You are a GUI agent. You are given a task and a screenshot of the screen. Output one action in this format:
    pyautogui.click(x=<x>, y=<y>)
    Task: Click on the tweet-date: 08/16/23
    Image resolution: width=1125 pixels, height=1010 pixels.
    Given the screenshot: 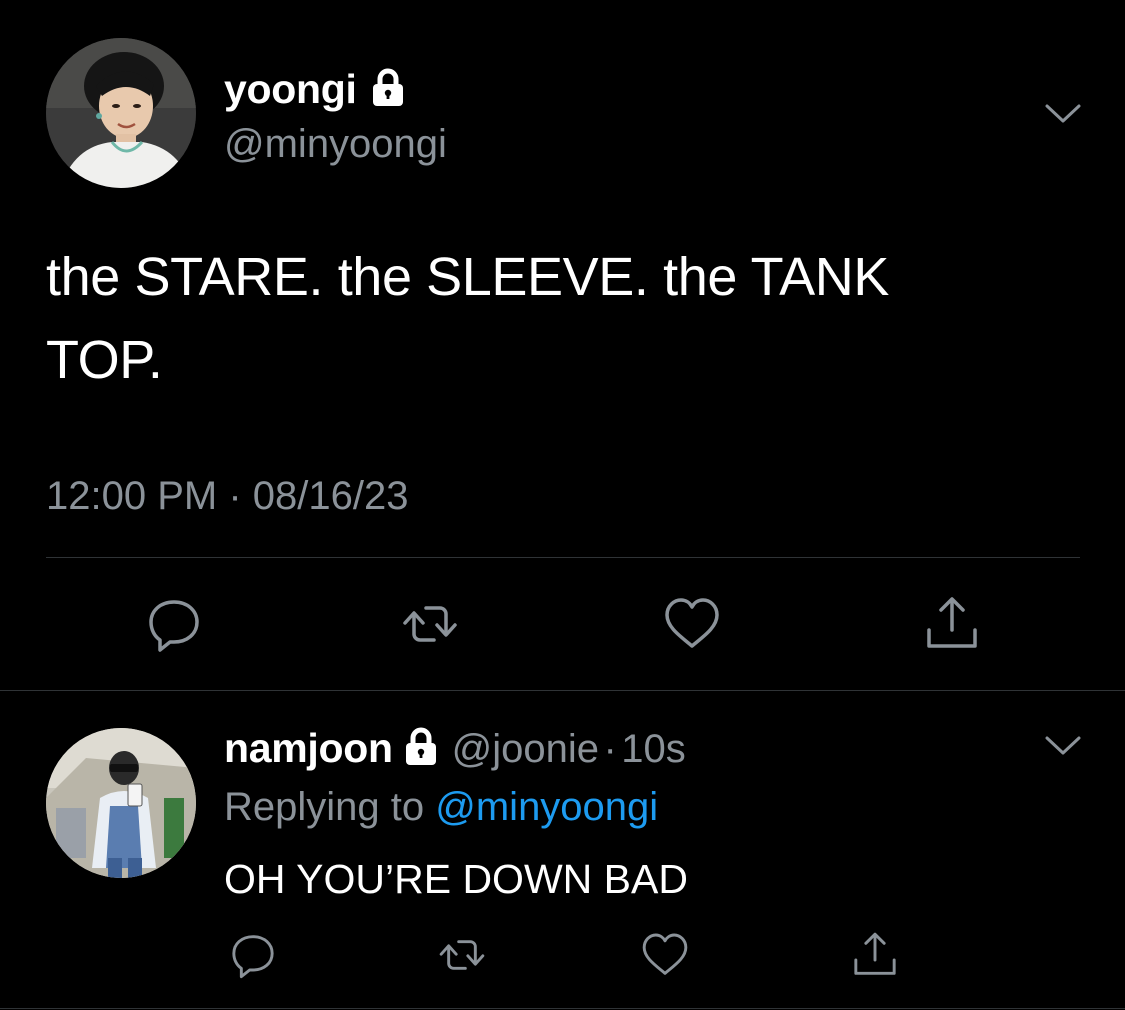 What is the action you would take?
    pyautogui.click(x=330, y=496)
    